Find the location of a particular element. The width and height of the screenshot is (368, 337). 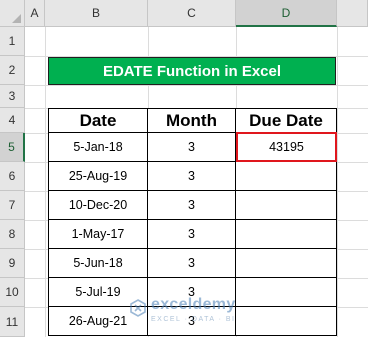

watermark: exceldemy EXCEL · DATA · BI is located at coordinates (202, 312).